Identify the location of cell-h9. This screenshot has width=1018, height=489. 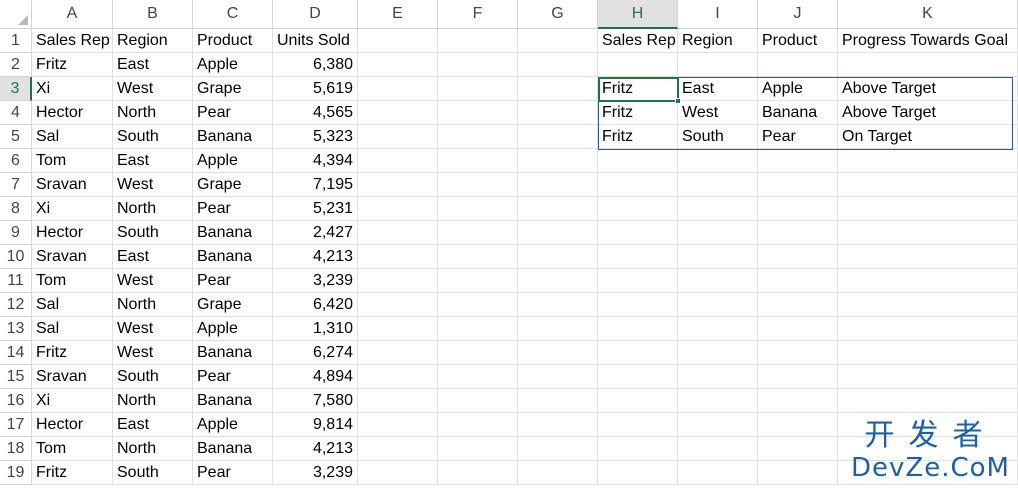
(638, 233).